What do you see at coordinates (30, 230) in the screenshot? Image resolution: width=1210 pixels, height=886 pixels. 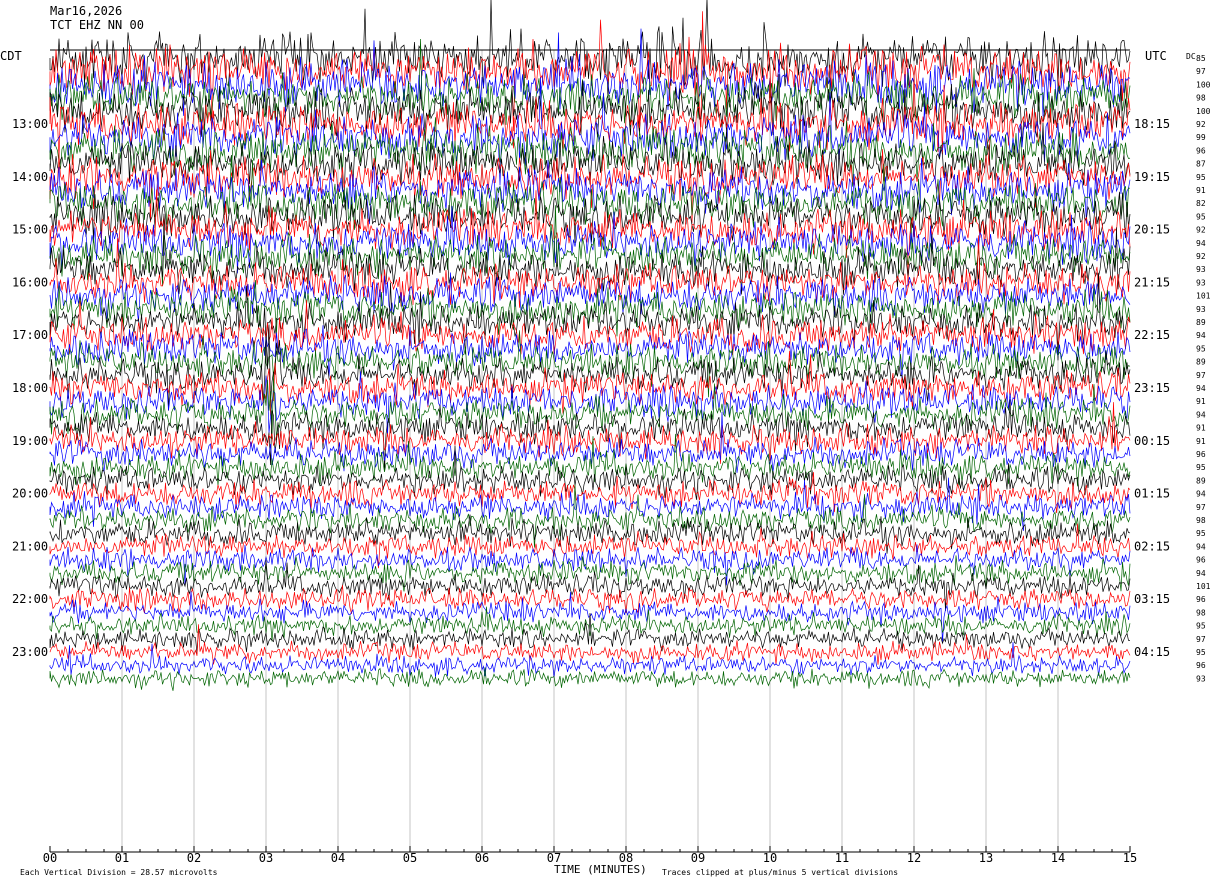 I see `left-hour-label: 15:00` at bounding box center [30, 230].